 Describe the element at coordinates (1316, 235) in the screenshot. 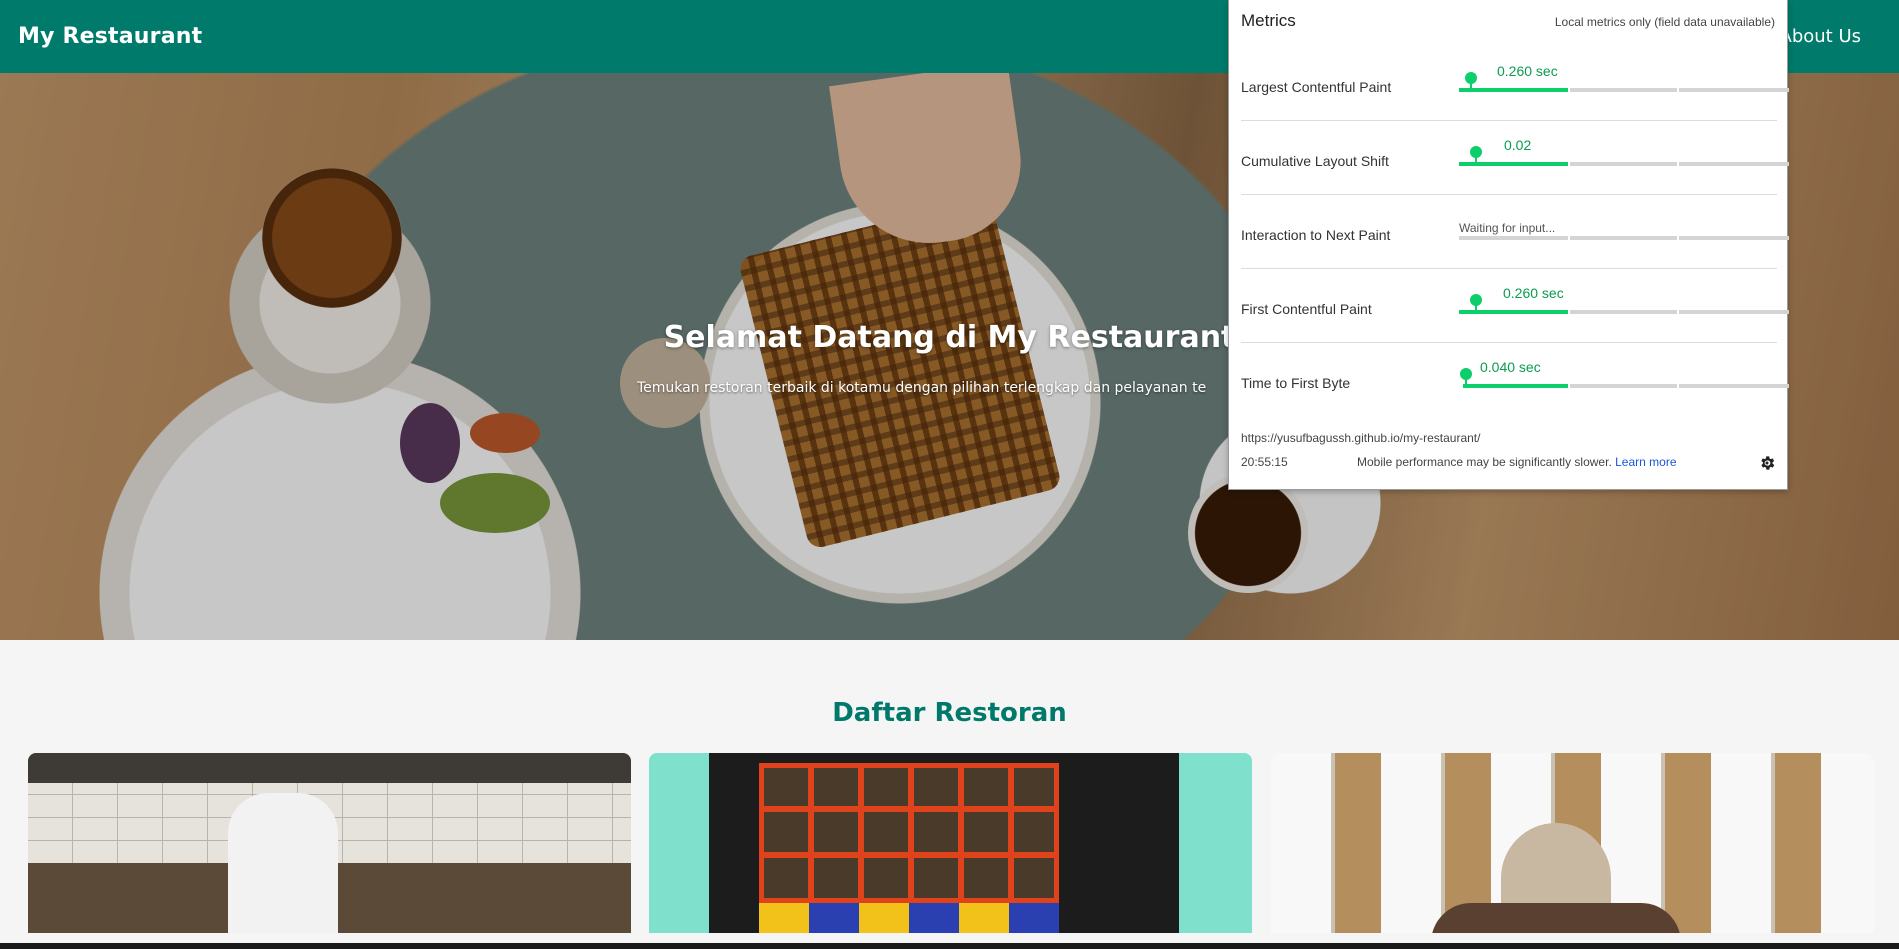

I see `metric-label: Interaction to Next Paint` at that location.